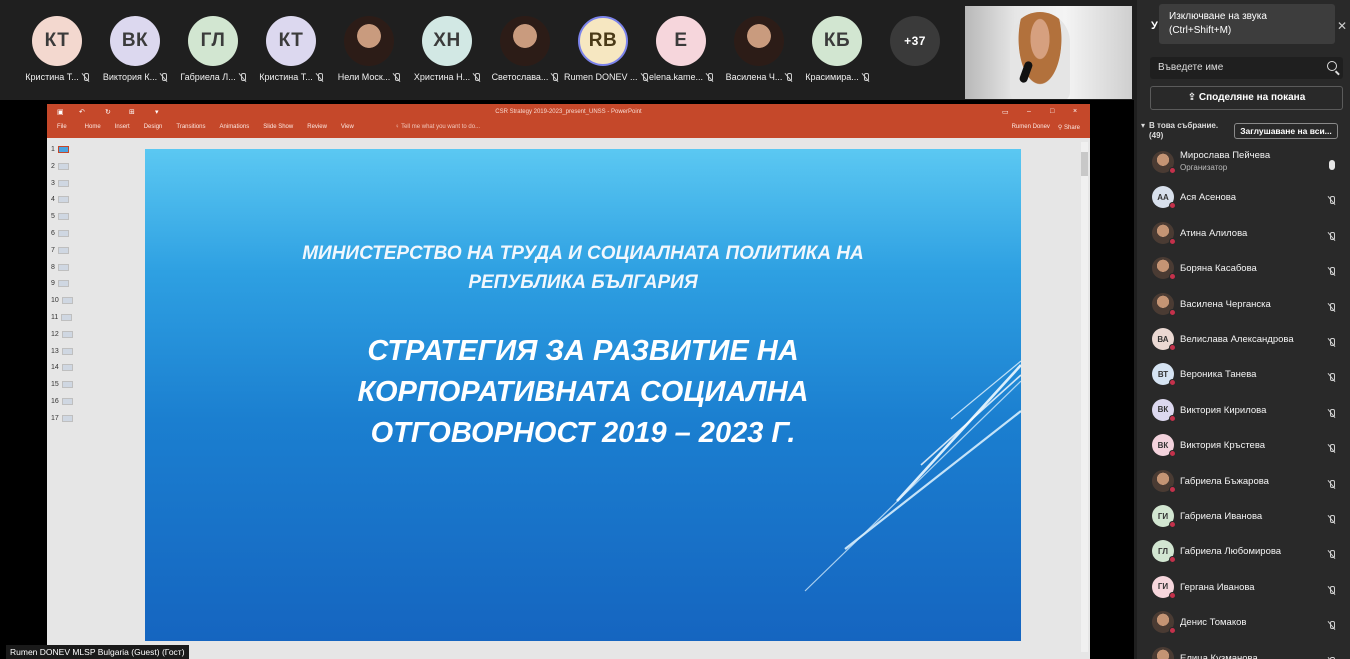  I want to click on participant-name: Елица Кузманова, so click(1219, 655).